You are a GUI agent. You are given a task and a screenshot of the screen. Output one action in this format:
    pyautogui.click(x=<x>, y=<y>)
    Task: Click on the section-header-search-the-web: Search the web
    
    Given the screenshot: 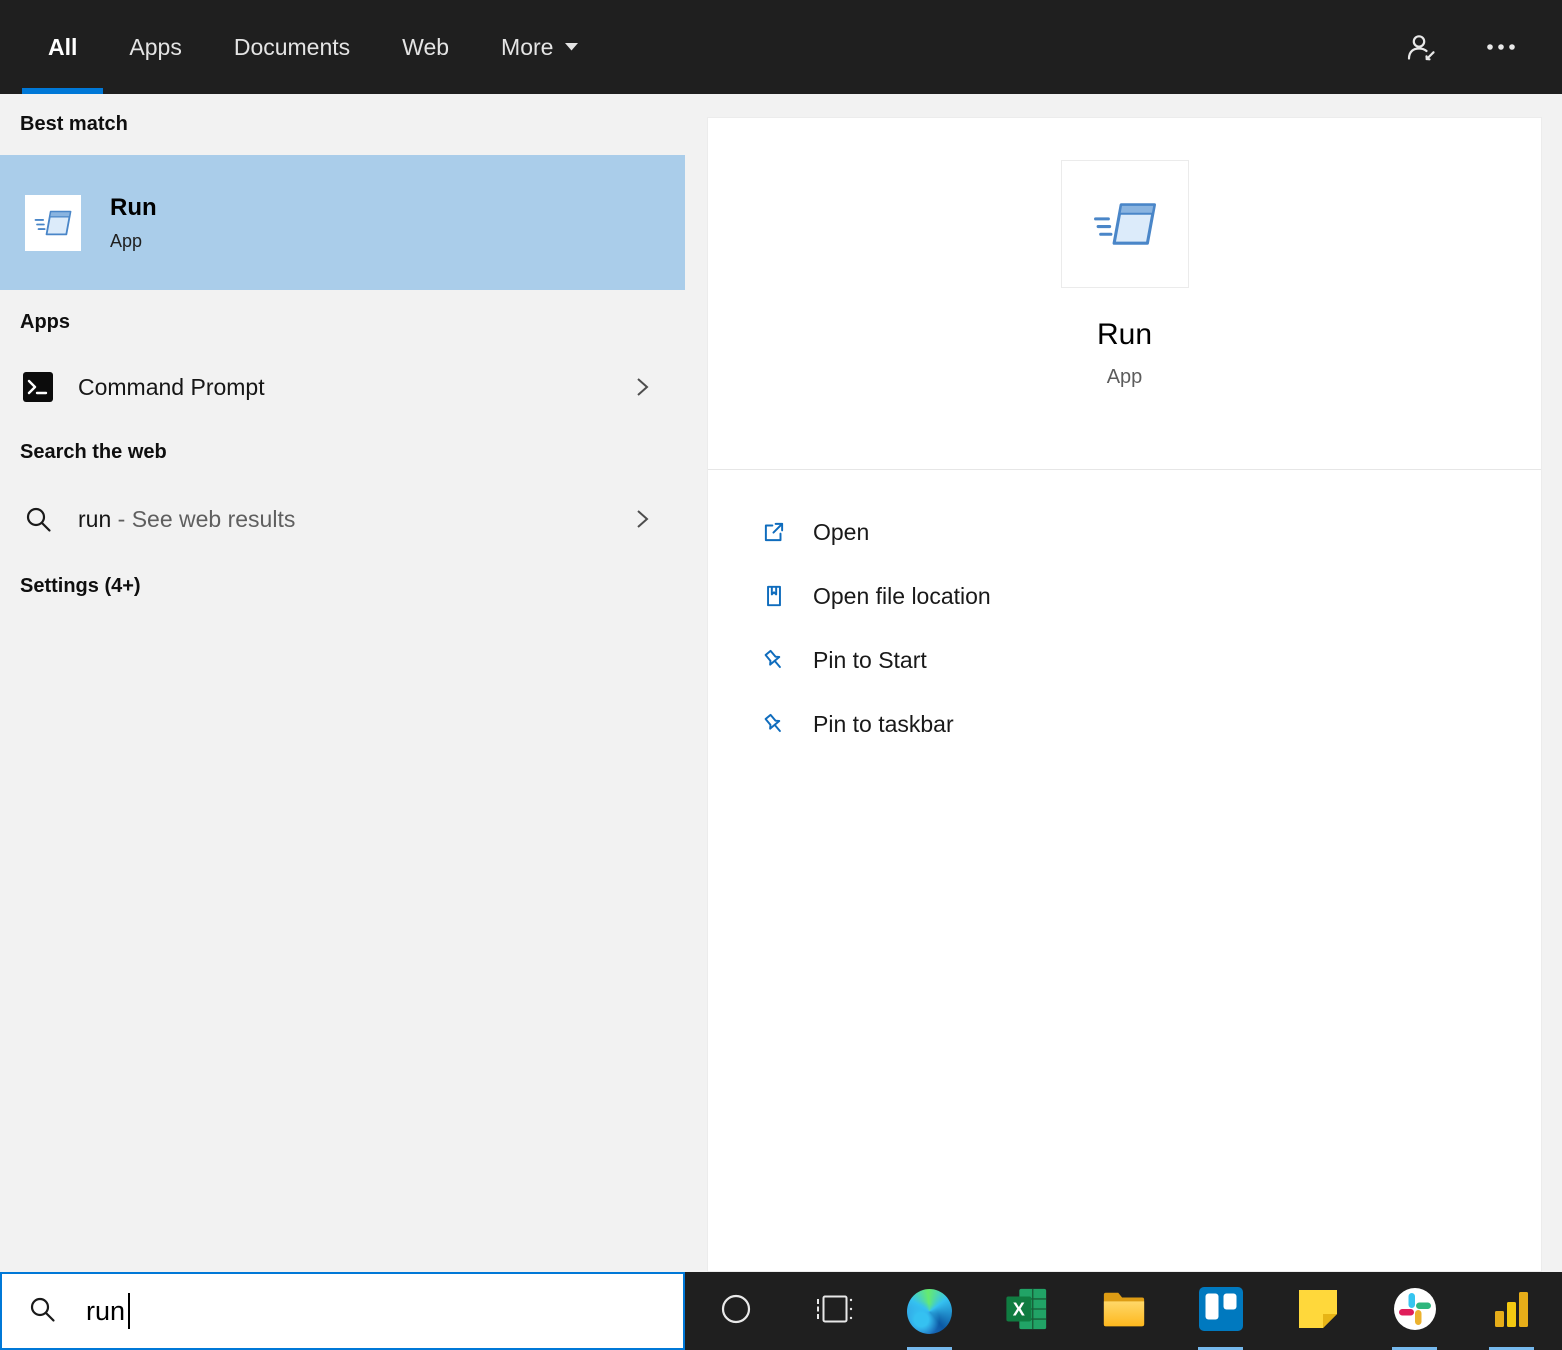 What is the action you would take?
    pyautogui.click(x=93, y=451)
    